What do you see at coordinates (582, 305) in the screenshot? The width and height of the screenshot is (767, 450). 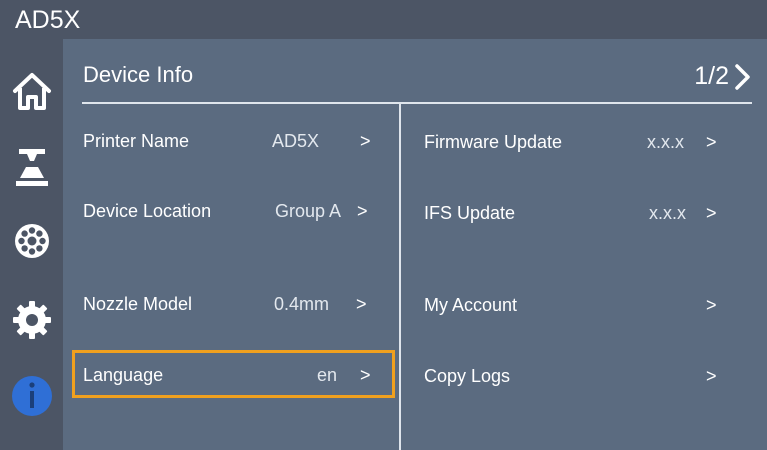 I see `setting-my-account: My Account >` at bounding box center [582, 305].